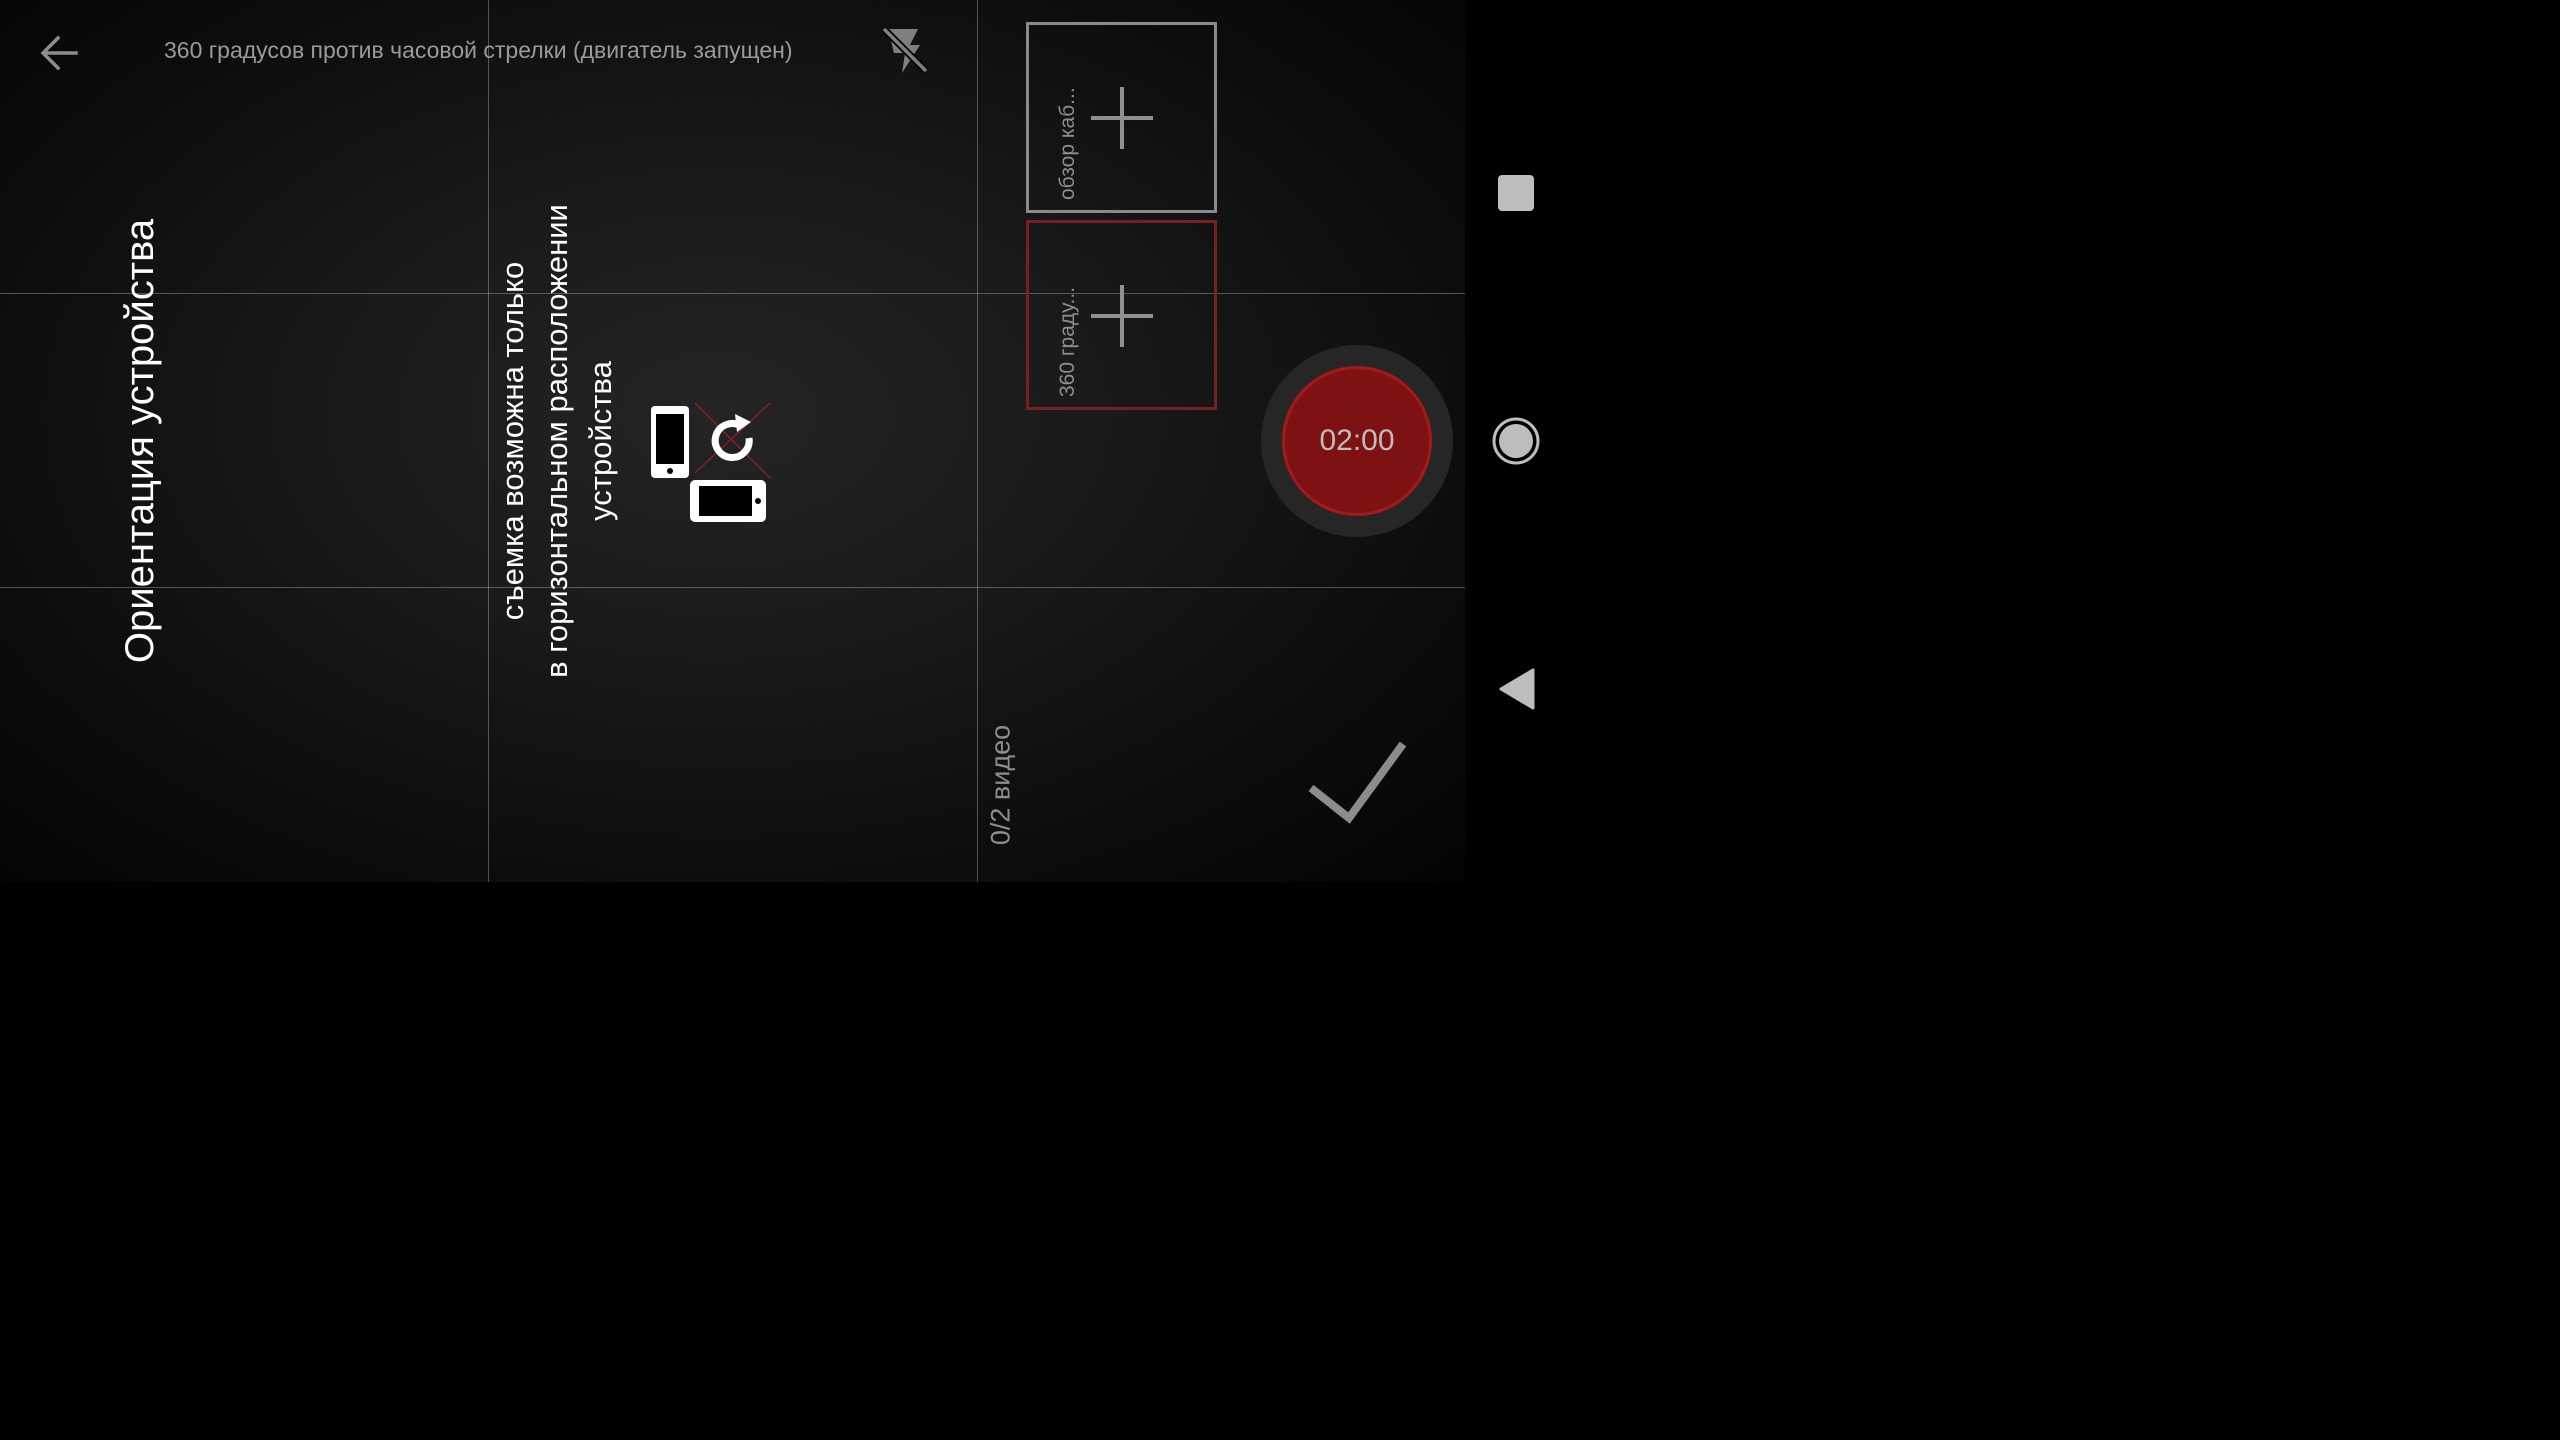  What do you see at coordinates (512, 441) in the screenshot?
I see `orientation-hint-line: съемка возможна только` at bounding box center [512, 441].